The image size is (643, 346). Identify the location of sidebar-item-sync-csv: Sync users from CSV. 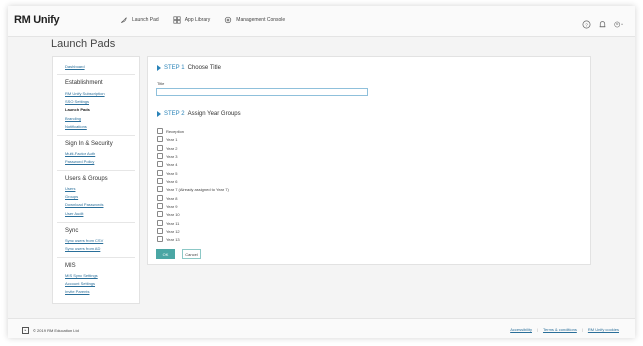
(84, 241).